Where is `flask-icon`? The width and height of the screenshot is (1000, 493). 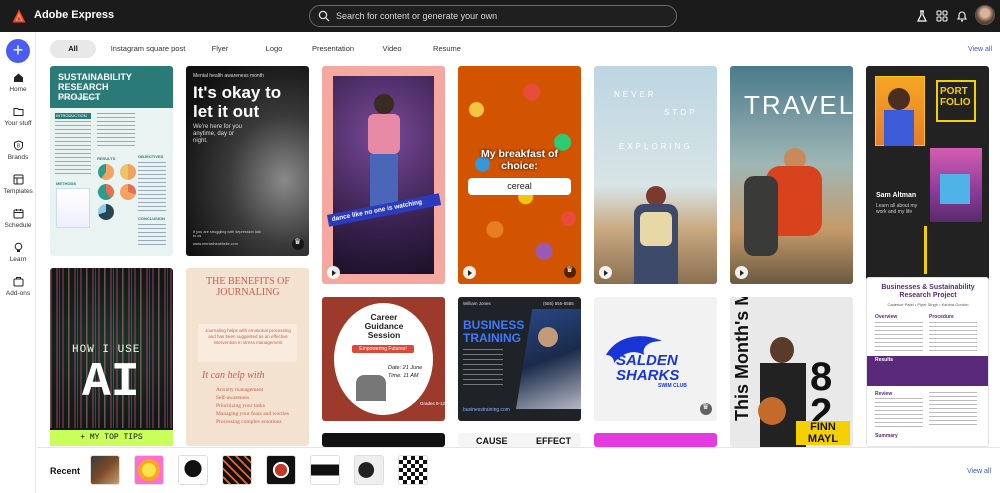
flask-icon is located at coordinates (922, 16).